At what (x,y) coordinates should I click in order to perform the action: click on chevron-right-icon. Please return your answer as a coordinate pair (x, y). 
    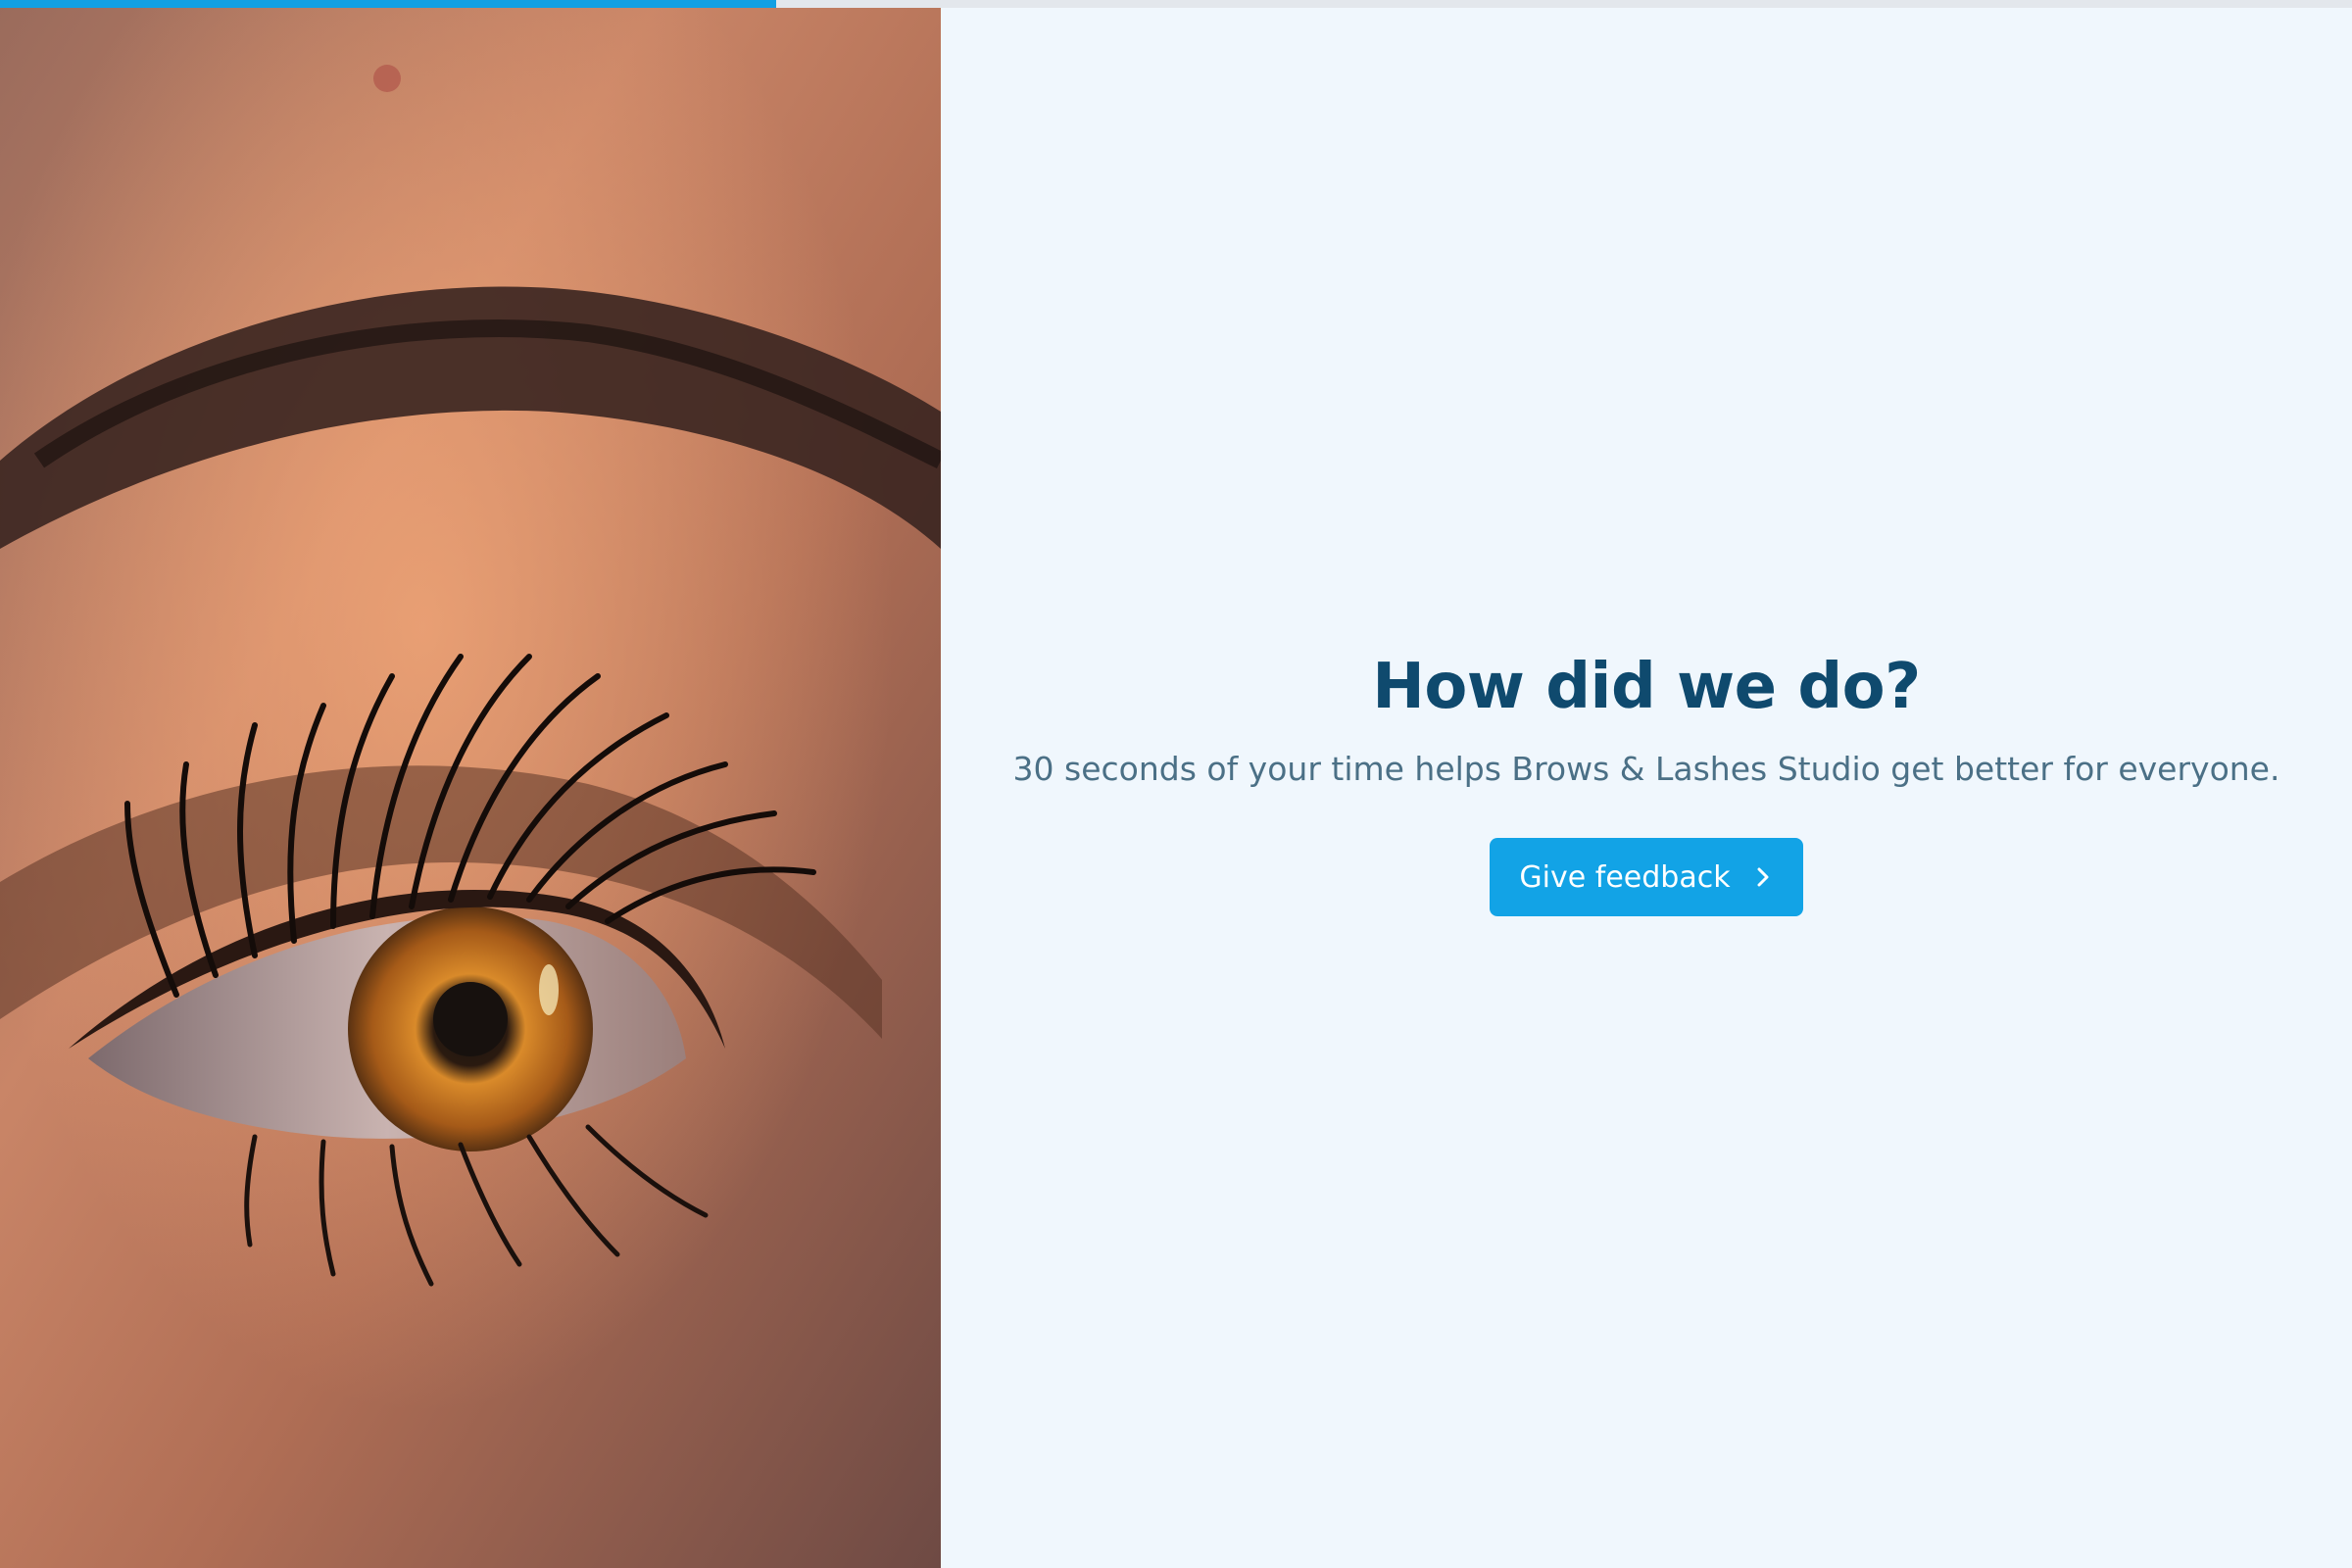
    Looking at the image, I should click on (1763, 877).